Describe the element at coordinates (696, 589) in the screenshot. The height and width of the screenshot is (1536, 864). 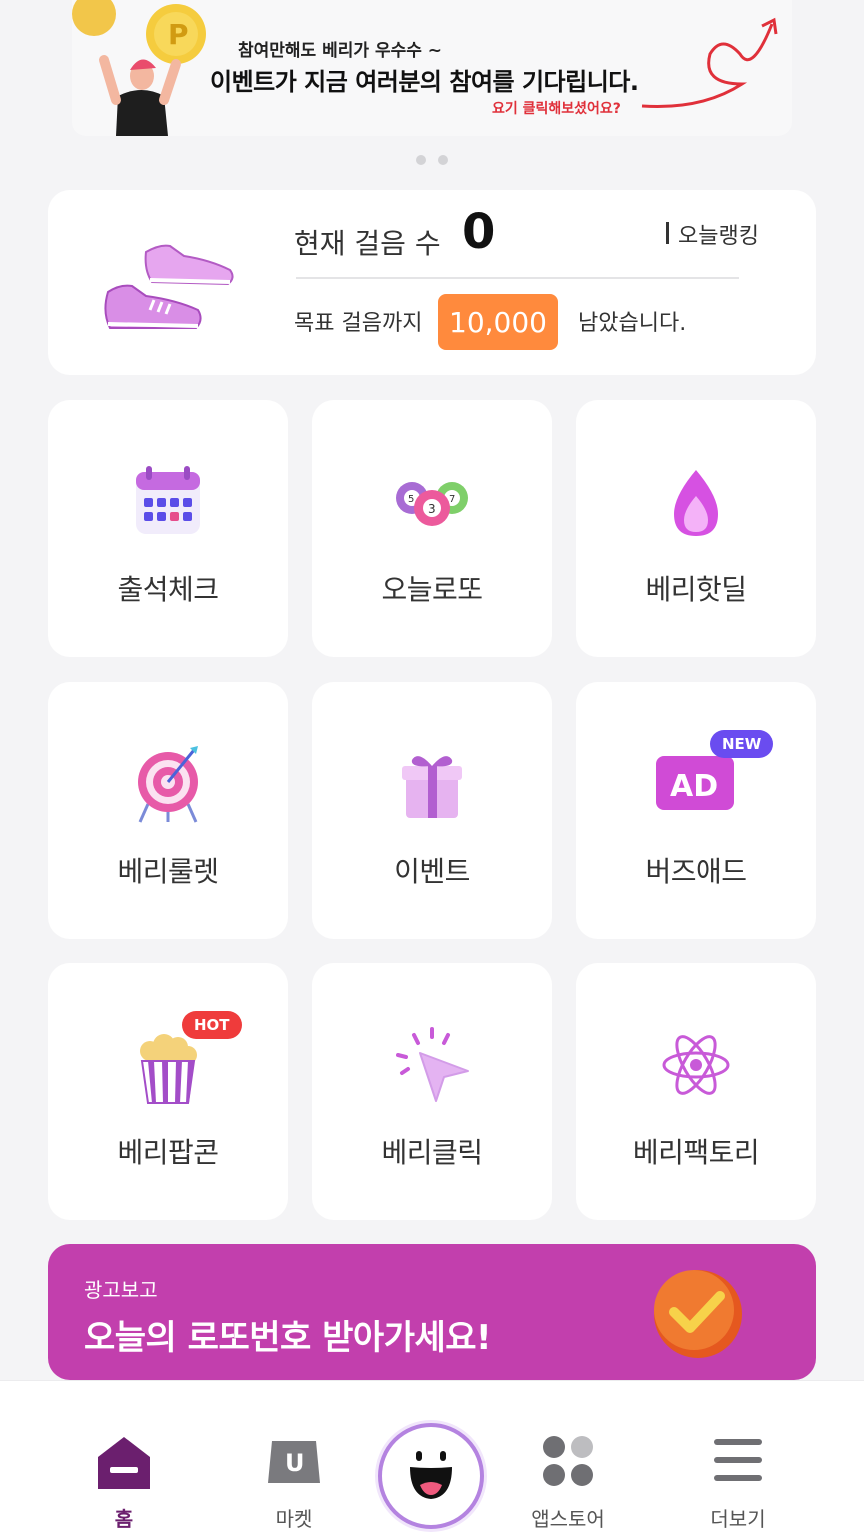
I see `tile-label: 베리핫딜` at that location.